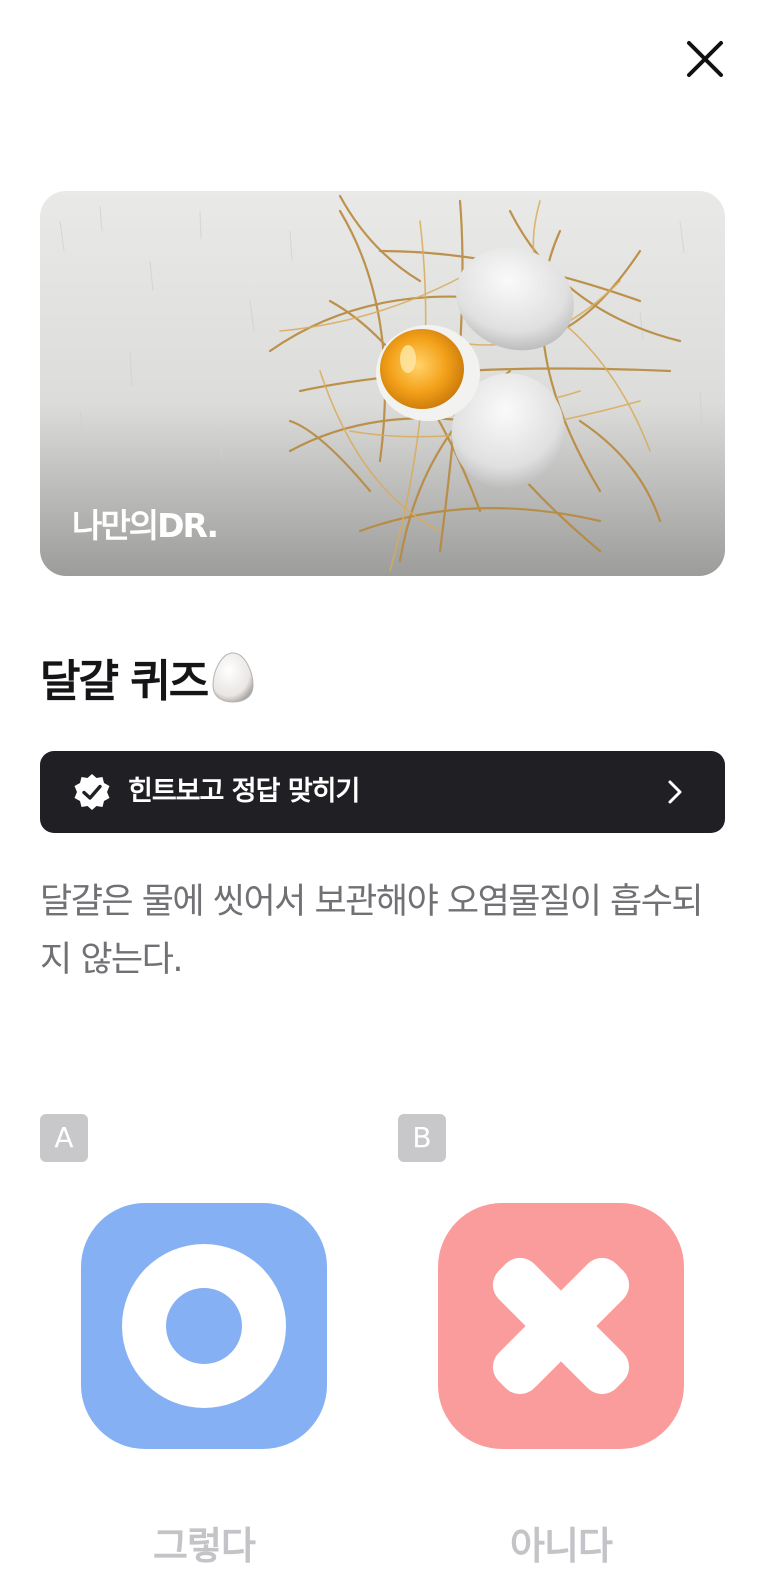 The width and height of the screenshot is (773, 1585). What do you see at coordinates (124, 681) in the screenshot?
I see `quiz-title-text: 달걀 퀴즈` at bounding box center [124, 681].